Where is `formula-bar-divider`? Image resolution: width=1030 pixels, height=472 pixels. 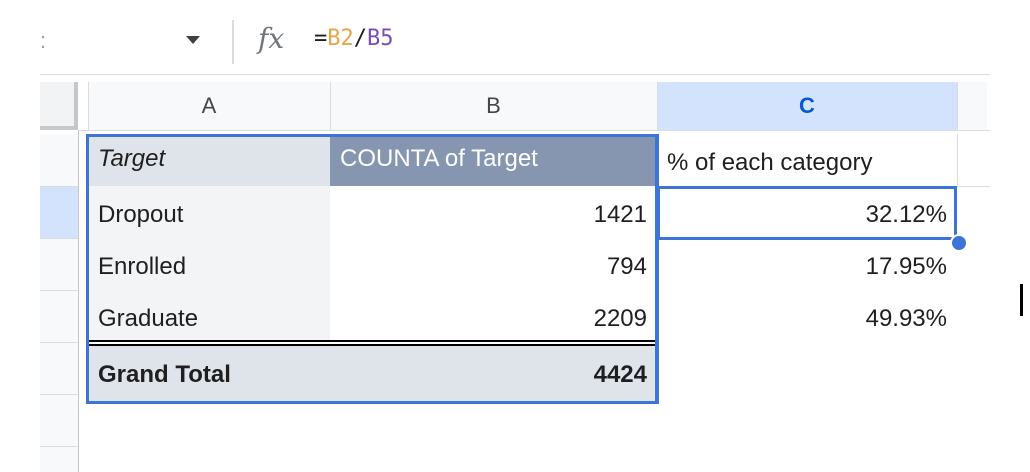
formula-bar-divider is located at coordinates (233, 42).